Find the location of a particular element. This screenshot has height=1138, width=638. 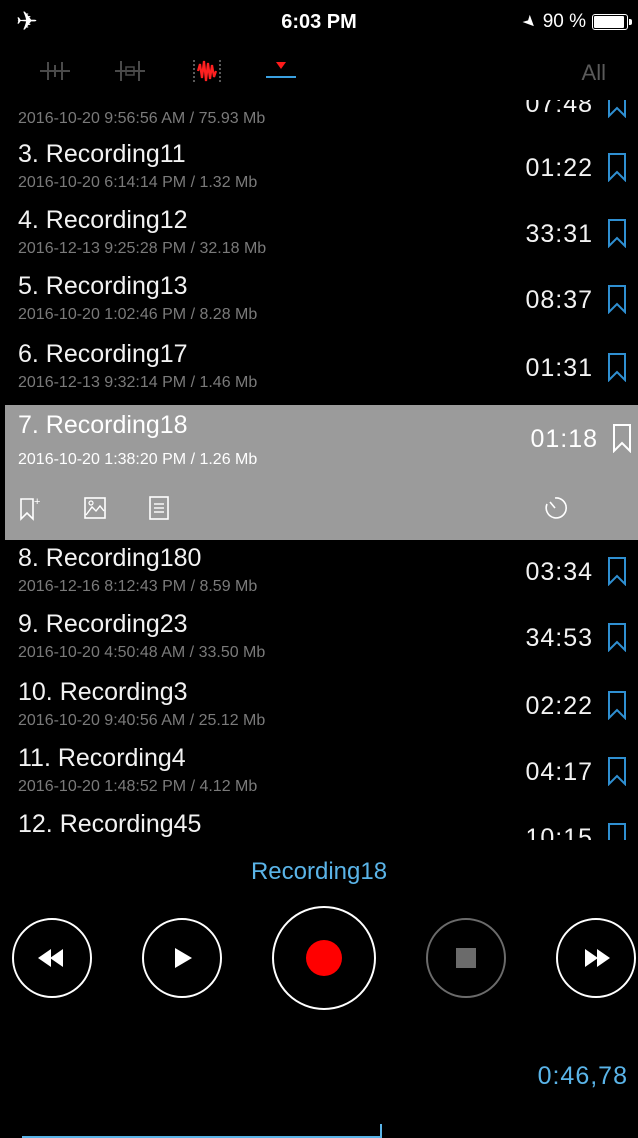

filter-all-button: All is located at coordinates (594, 73).